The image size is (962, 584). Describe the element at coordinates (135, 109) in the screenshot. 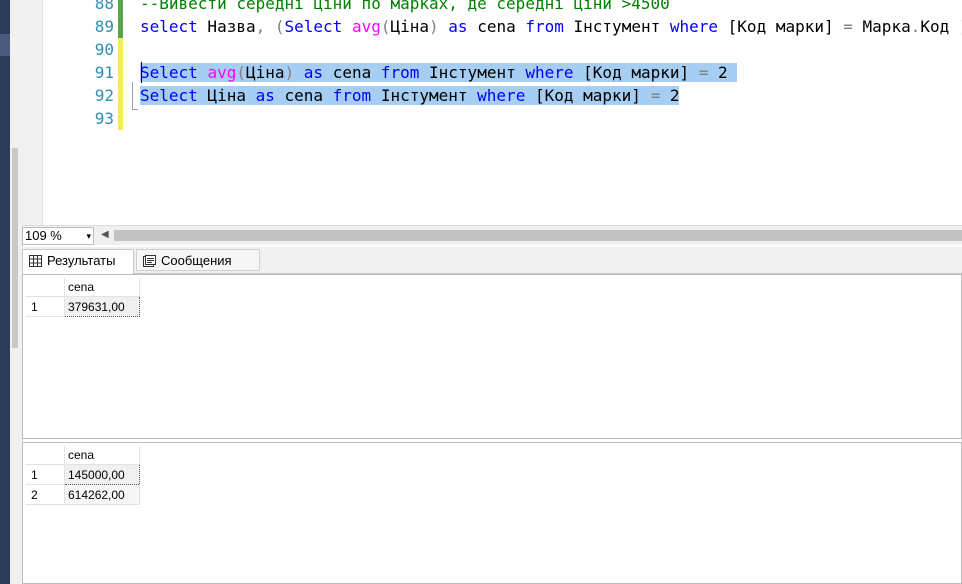

I see `outline-line-end` at that location.